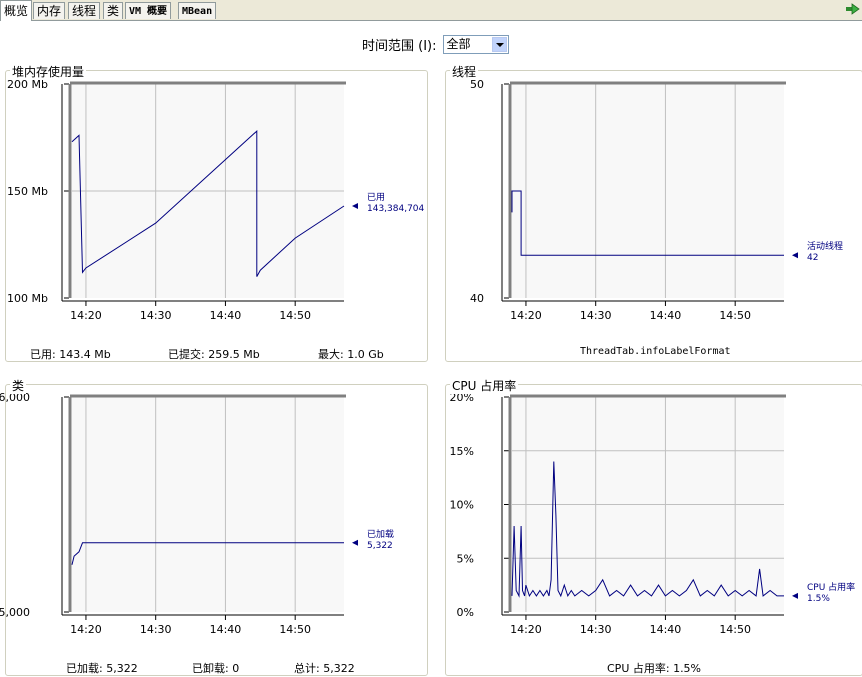  I want to click on heap-footer: 已用: 143.4 Mb, so click(70, 354).